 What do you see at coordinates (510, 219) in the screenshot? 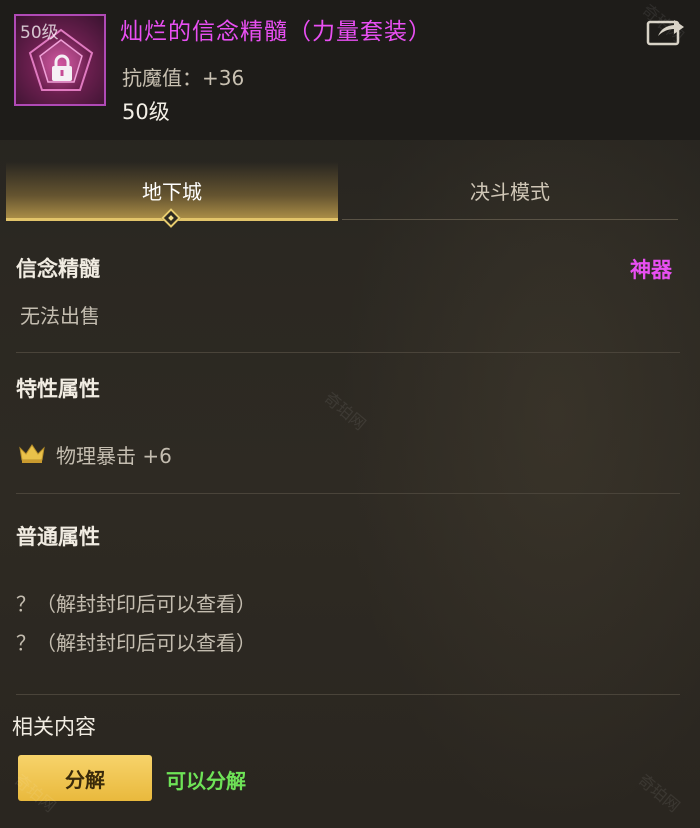
I see `tab-divider` at bounding box center [510, 219].